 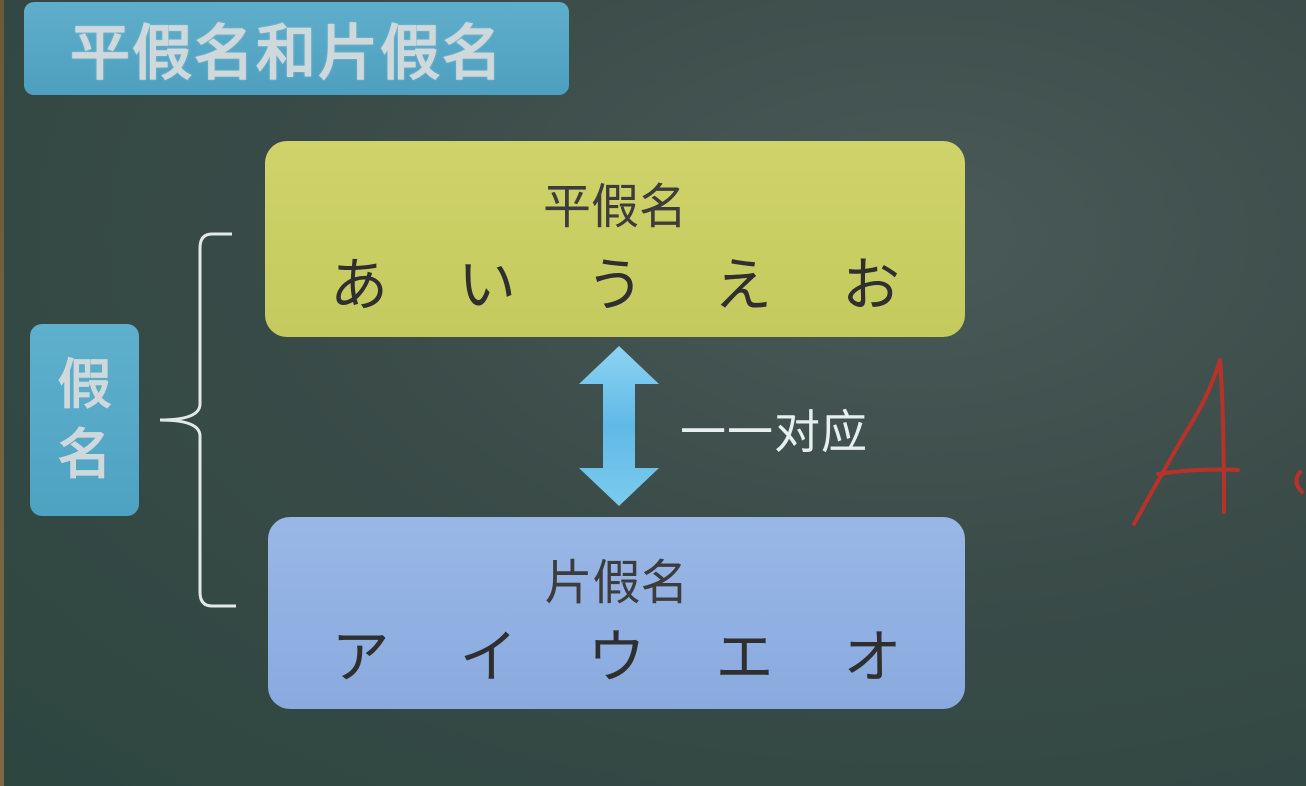 I want to click on left-curly-brace-icon, so click(x=197, y=420).